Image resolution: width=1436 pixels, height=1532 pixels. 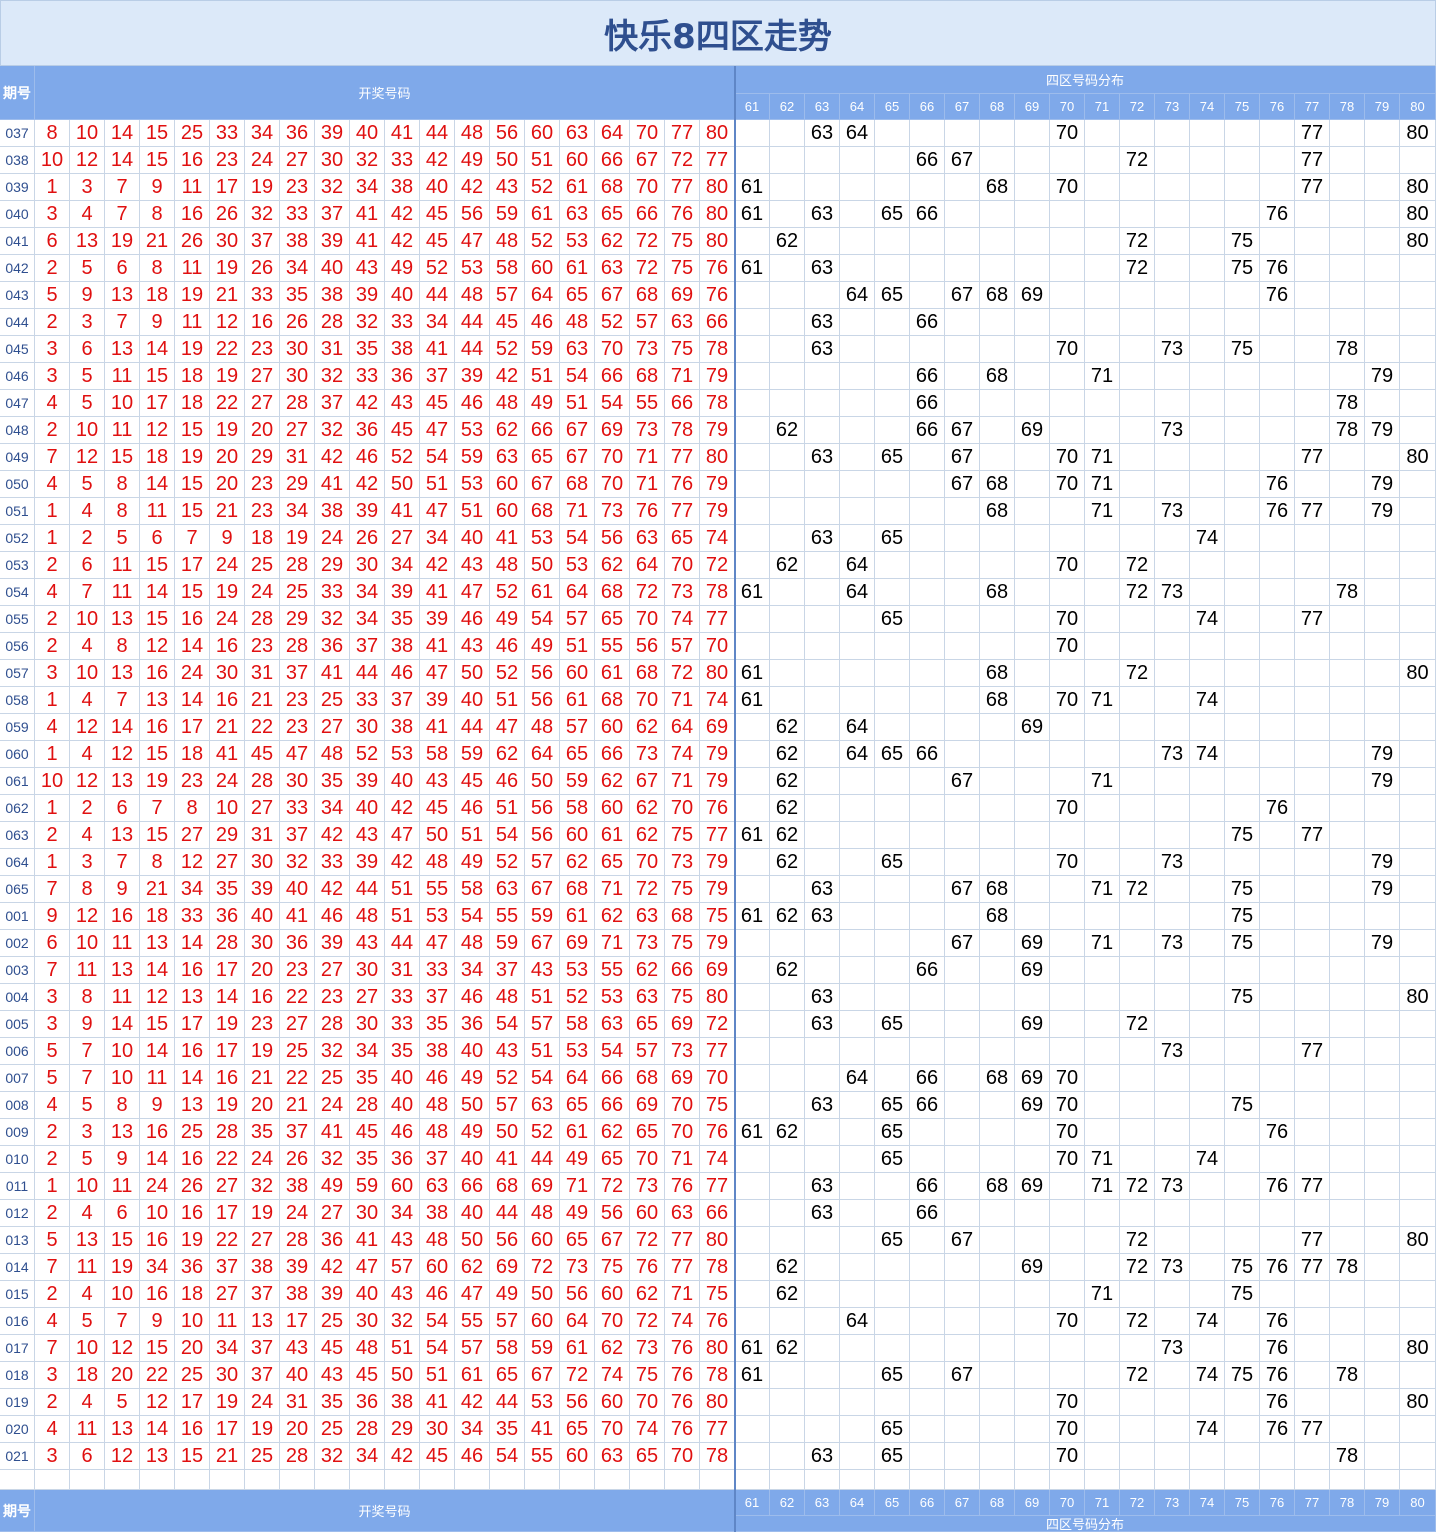 What do you see at coordinates (52, 1294) in the screenshot?
I see `draw-number: 2` at bounding box center [52, 1294].